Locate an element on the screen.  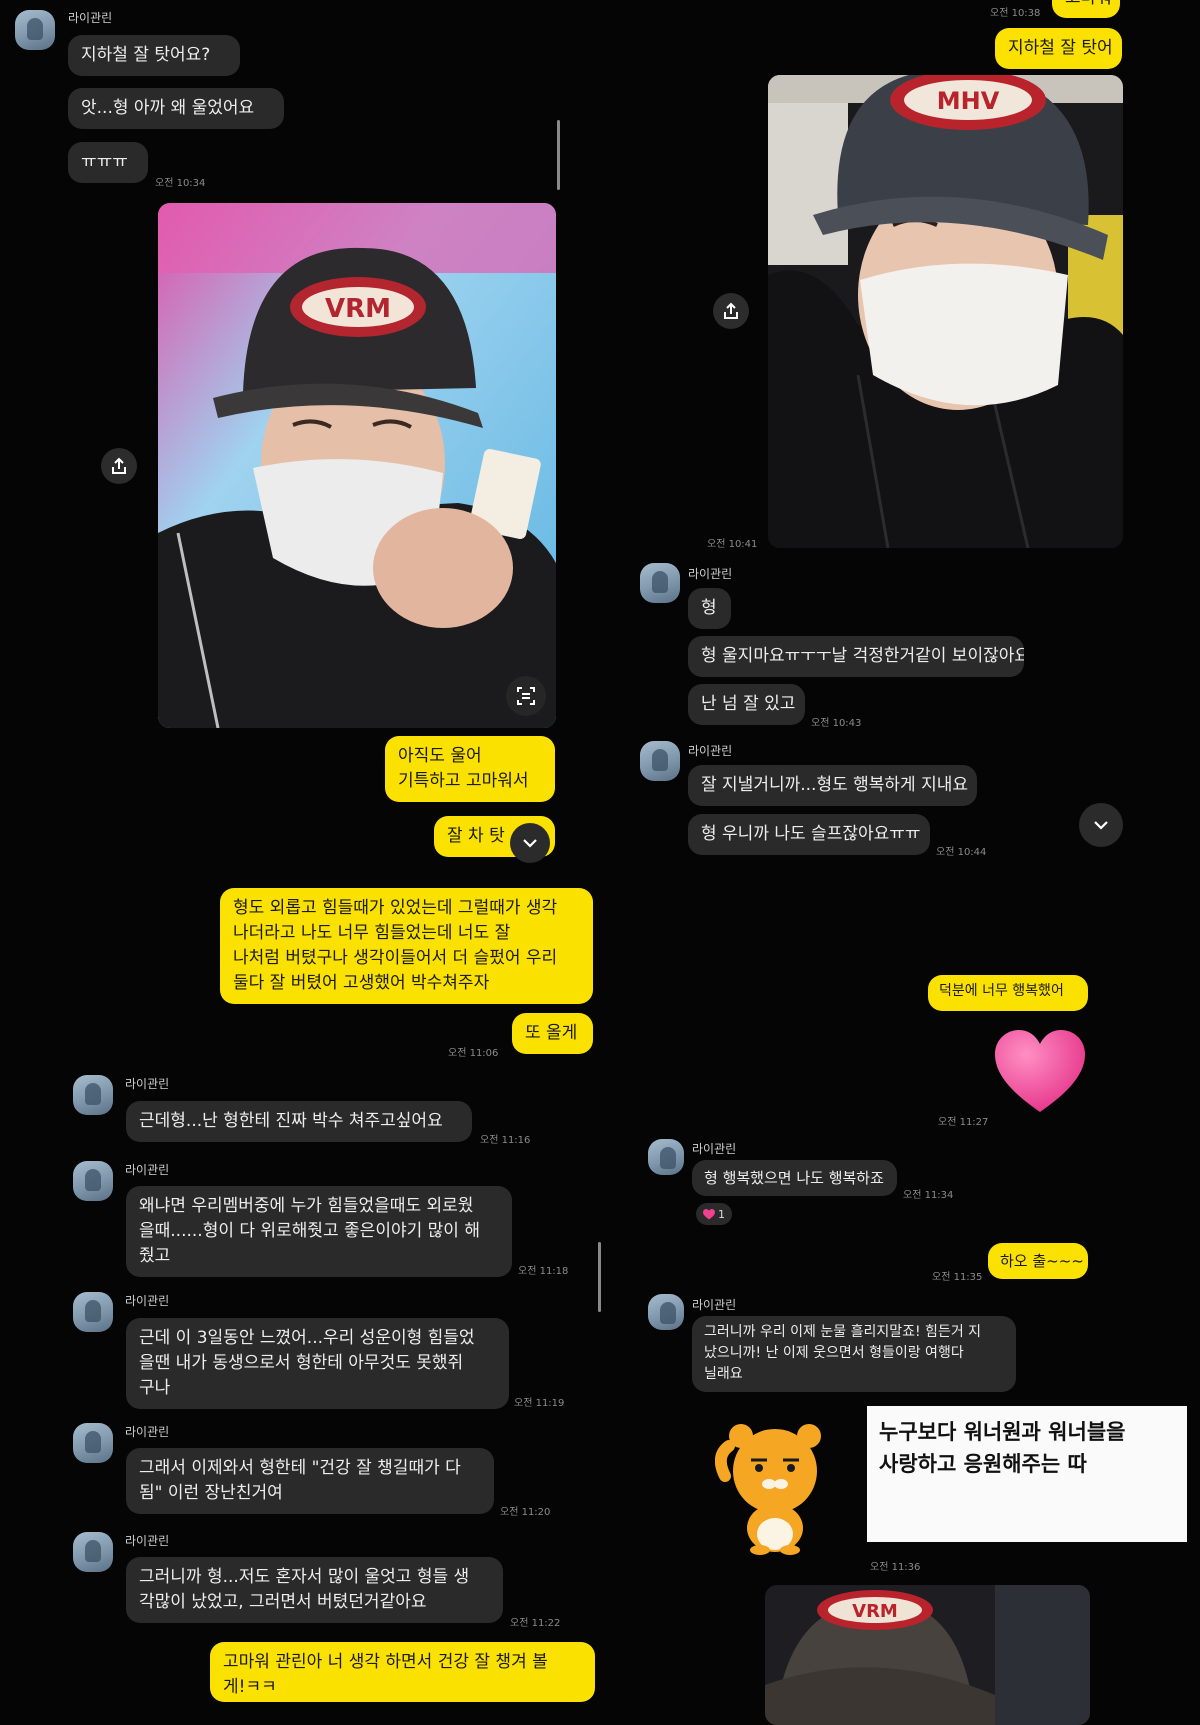
sender-avatar-r4 is located at coordinates (666, 1312).